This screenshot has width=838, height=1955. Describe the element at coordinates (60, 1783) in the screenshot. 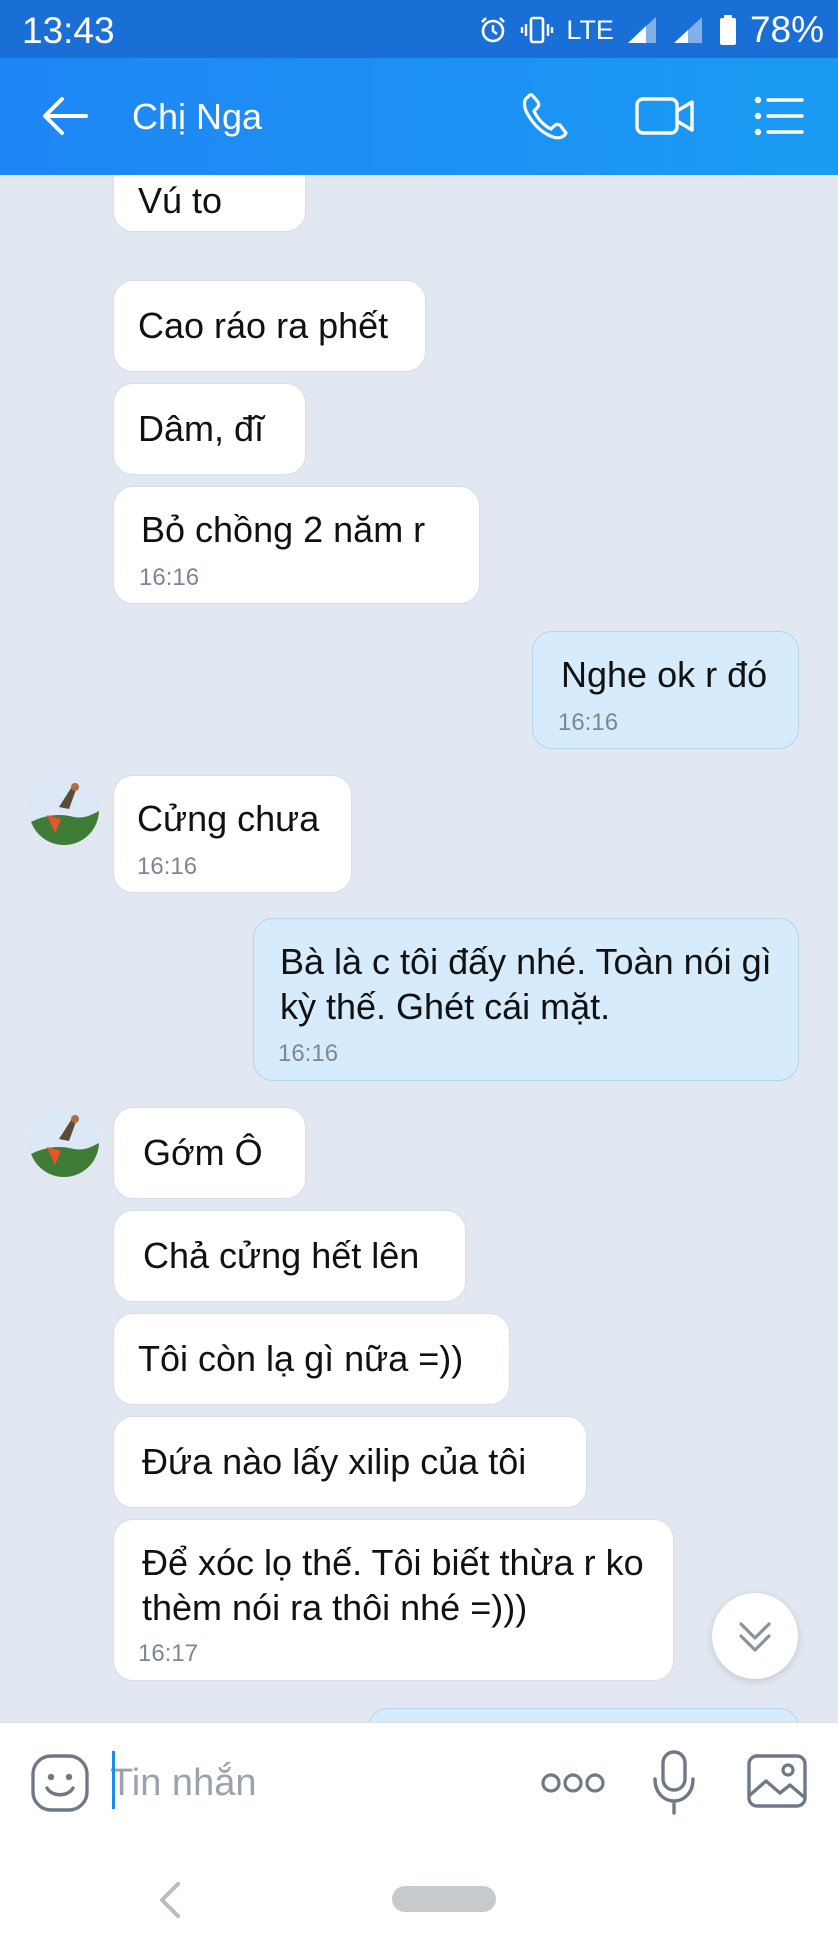

I see `emoji-icon` at that location.